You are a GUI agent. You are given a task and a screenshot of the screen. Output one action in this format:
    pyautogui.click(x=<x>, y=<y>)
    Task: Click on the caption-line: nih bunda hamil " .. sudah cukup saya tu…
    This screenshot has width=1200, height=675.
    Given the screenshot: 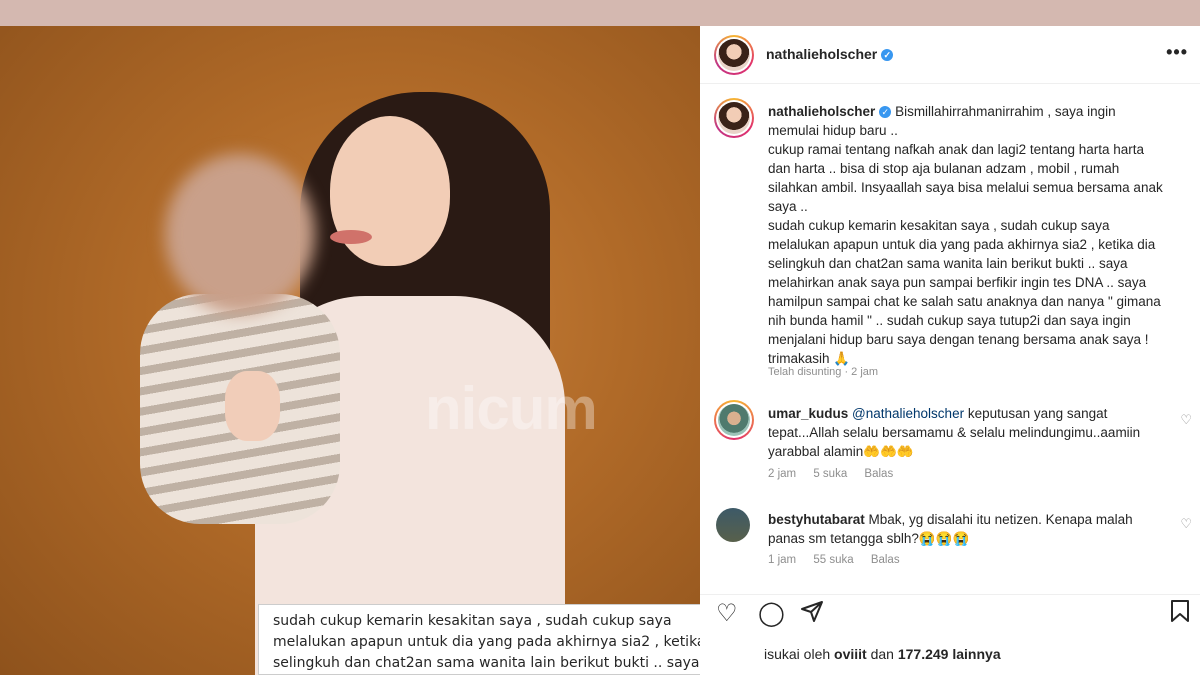 What is the action you would take?
    pyautogui.click(x=949, y=320)
    